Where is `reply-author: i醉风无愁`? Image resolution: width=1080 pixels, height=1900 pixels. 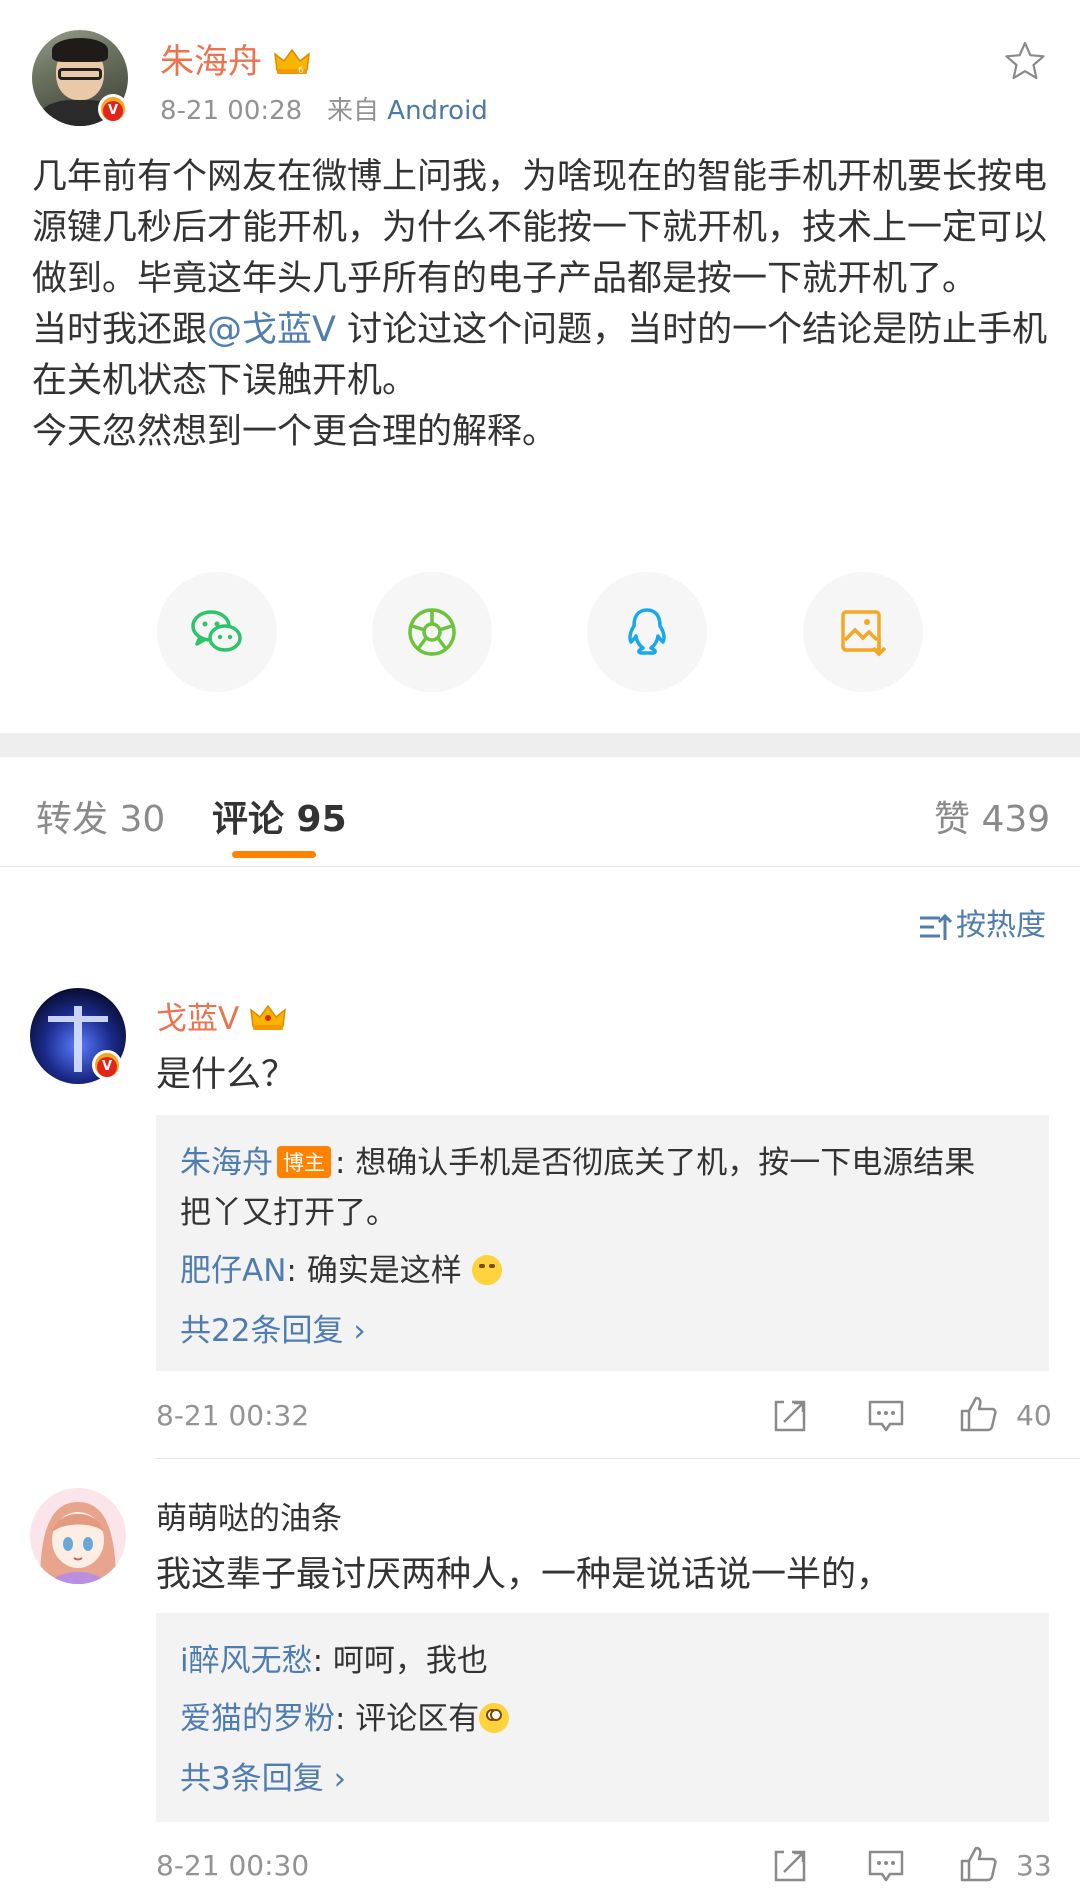
reply-author: i醉风无愁 is located at coordinates (246, 1661).